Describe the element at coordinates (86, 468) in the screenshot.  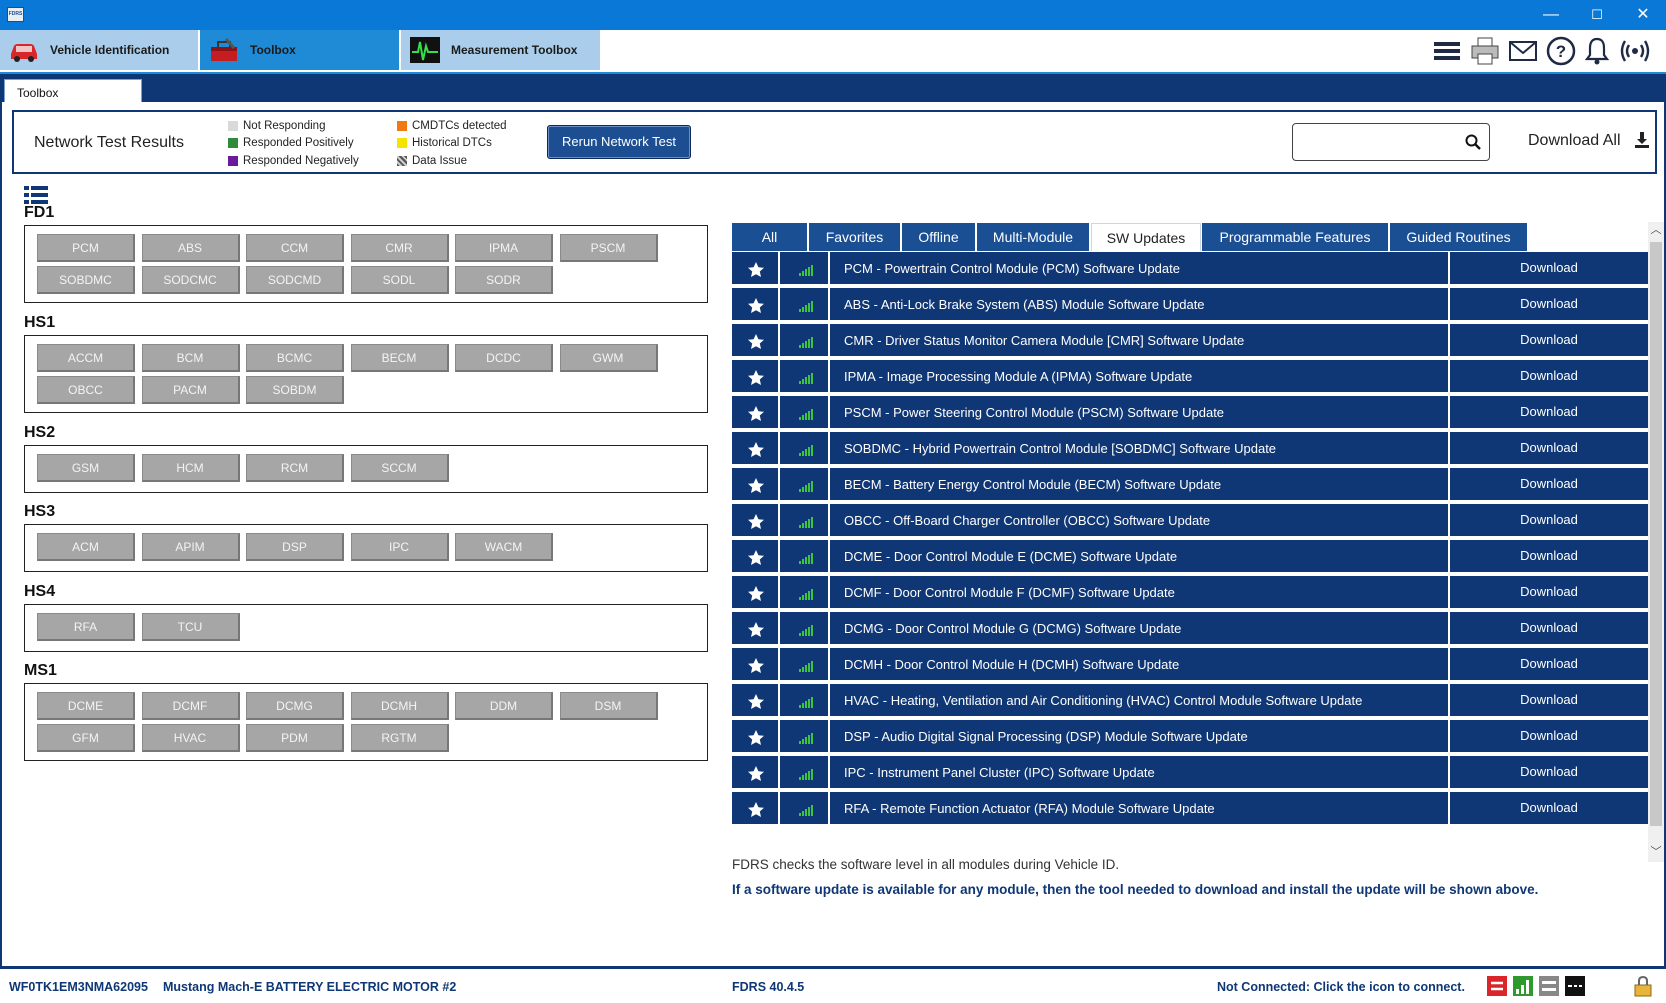
I see `module-button-gsm: GSM` at that location.